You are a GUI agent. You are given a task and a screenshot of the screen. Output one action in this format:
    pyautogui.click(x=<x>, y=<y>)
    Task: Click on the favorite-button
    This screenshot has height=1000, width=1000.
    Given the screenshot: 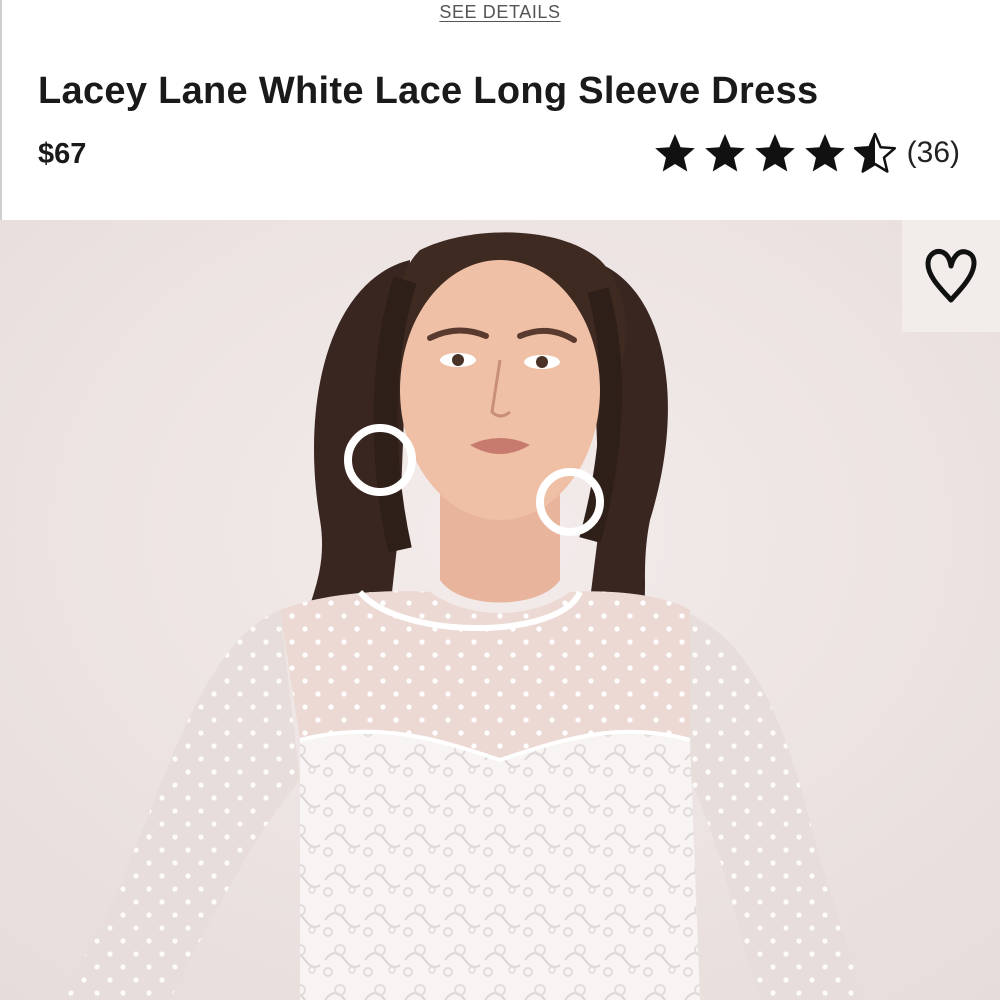 What is the action you would take?
    pyautogui.click(x=951, y=276)
    